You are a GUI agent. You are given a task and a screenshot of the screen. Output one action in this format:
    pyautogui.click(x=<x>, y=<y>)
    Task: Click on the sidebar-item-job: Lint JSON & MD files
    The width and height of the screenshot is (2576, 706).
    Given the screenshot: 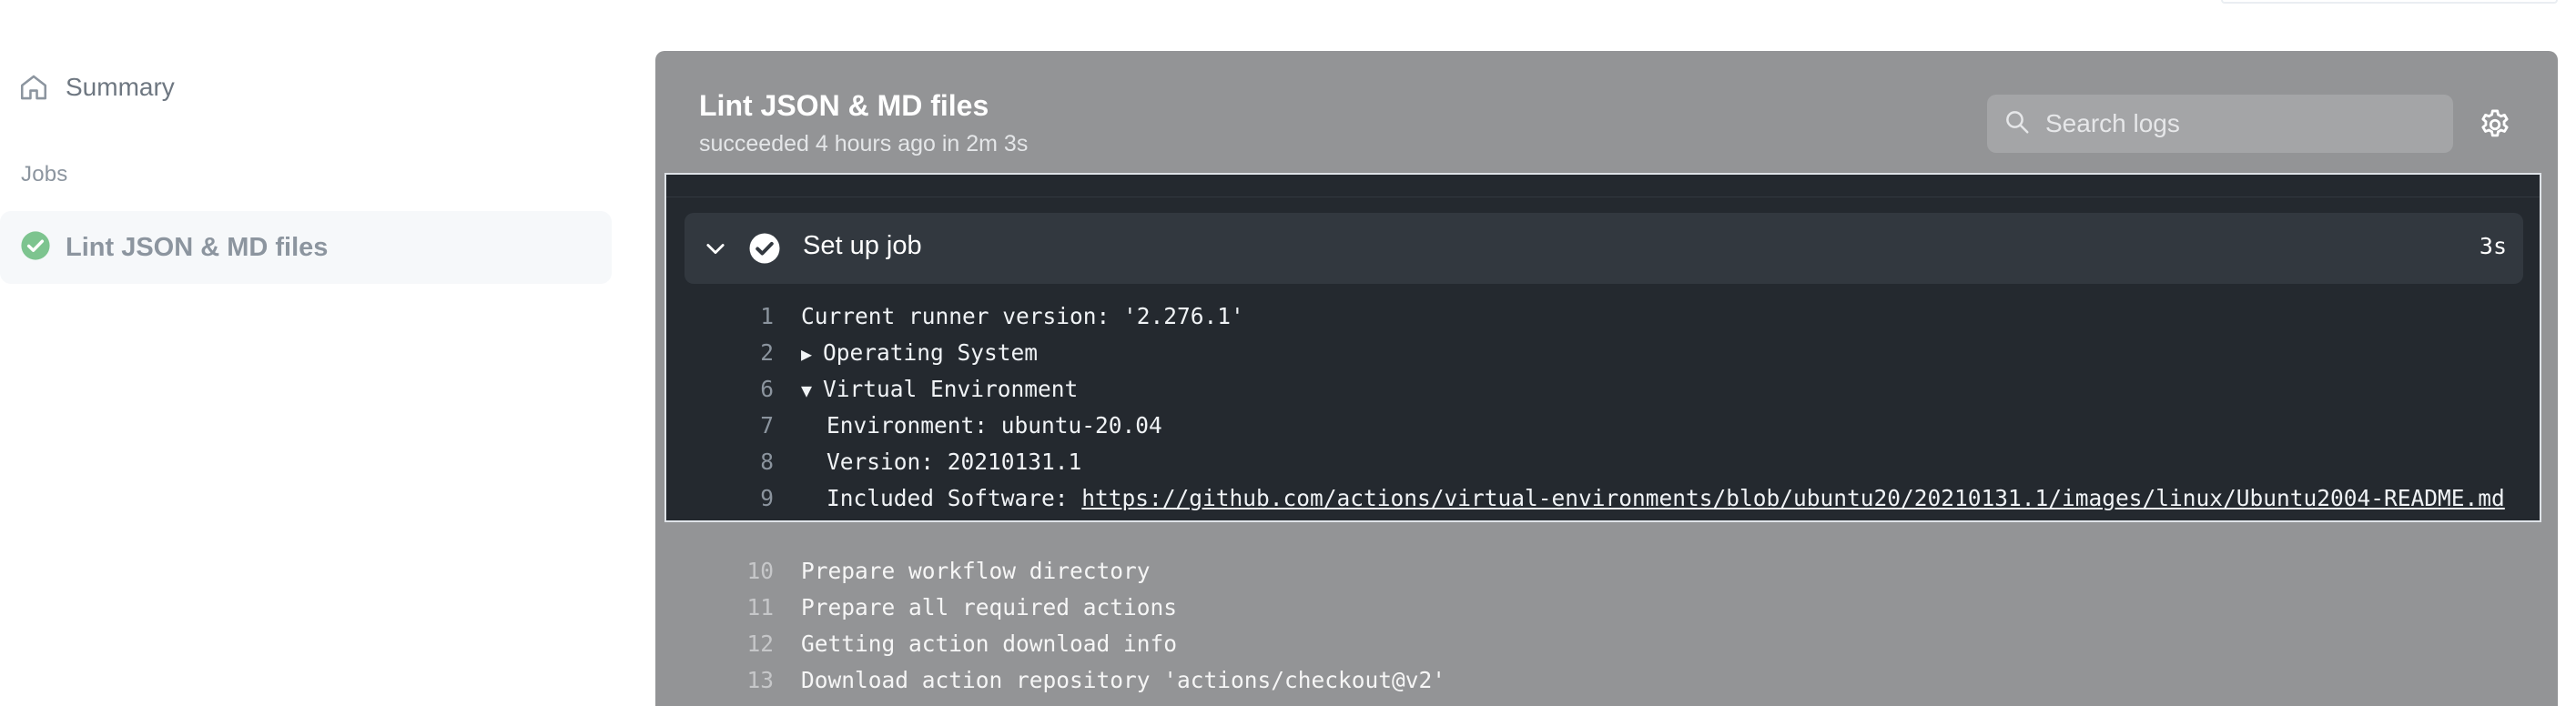 What is the action you would take?
    pyautogui.click(x=306, y=247)
    